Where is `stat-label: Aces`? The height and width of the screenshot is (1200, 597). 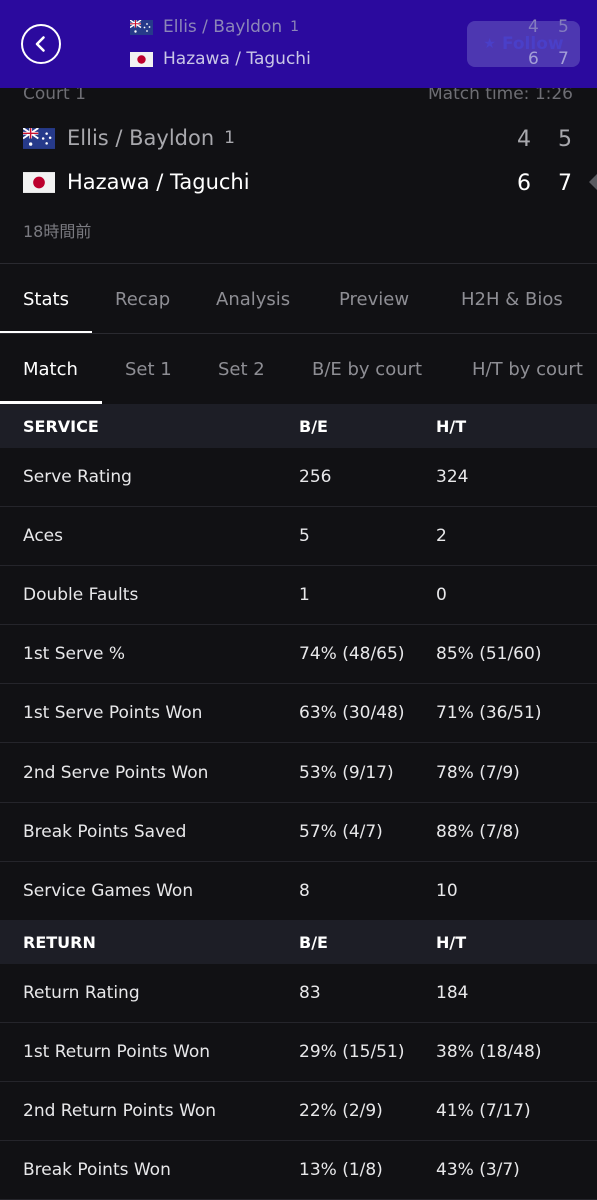 stat-label: Aces is located at coordinates (43, 536).